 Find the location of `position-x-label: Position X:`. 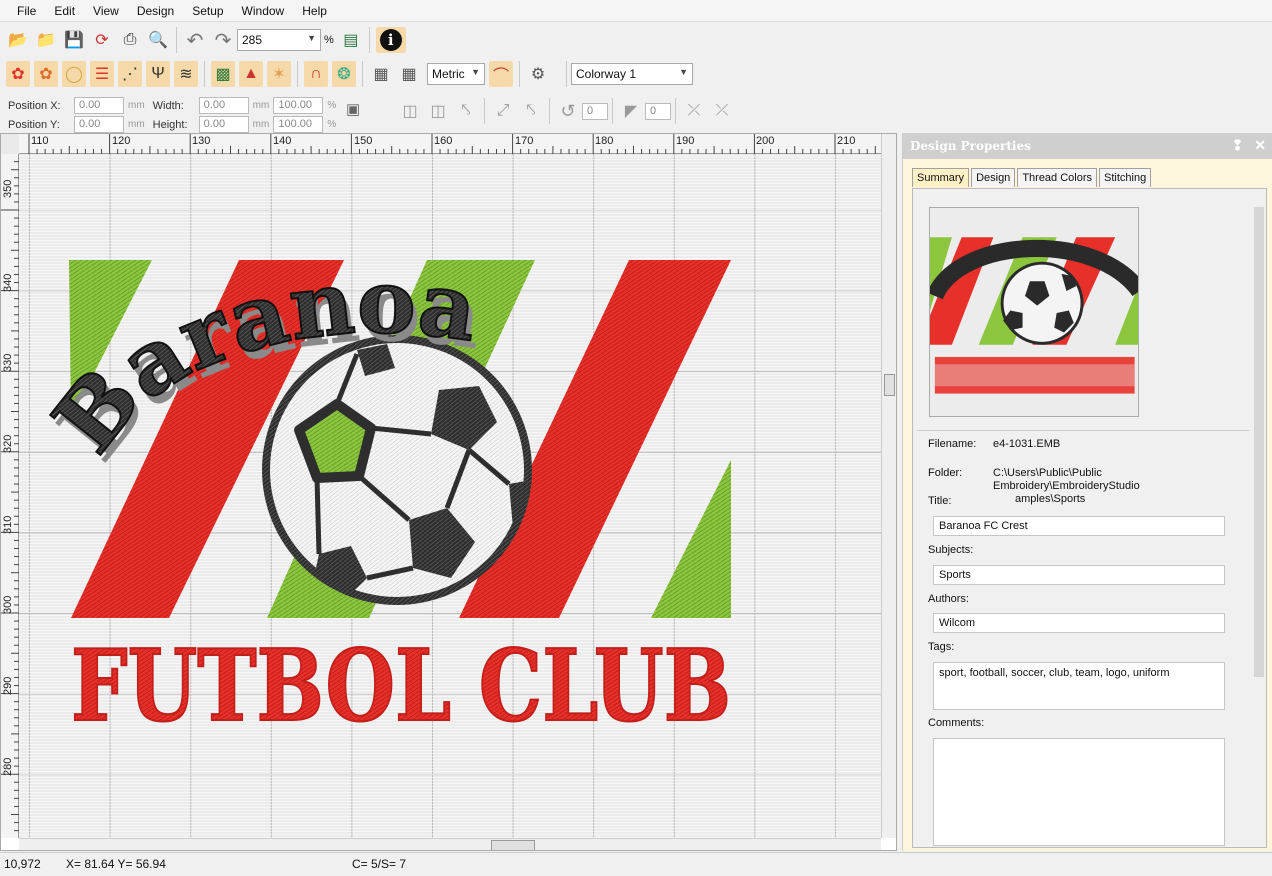

position-x-label: Position X: is located at coordinates (39, 106).